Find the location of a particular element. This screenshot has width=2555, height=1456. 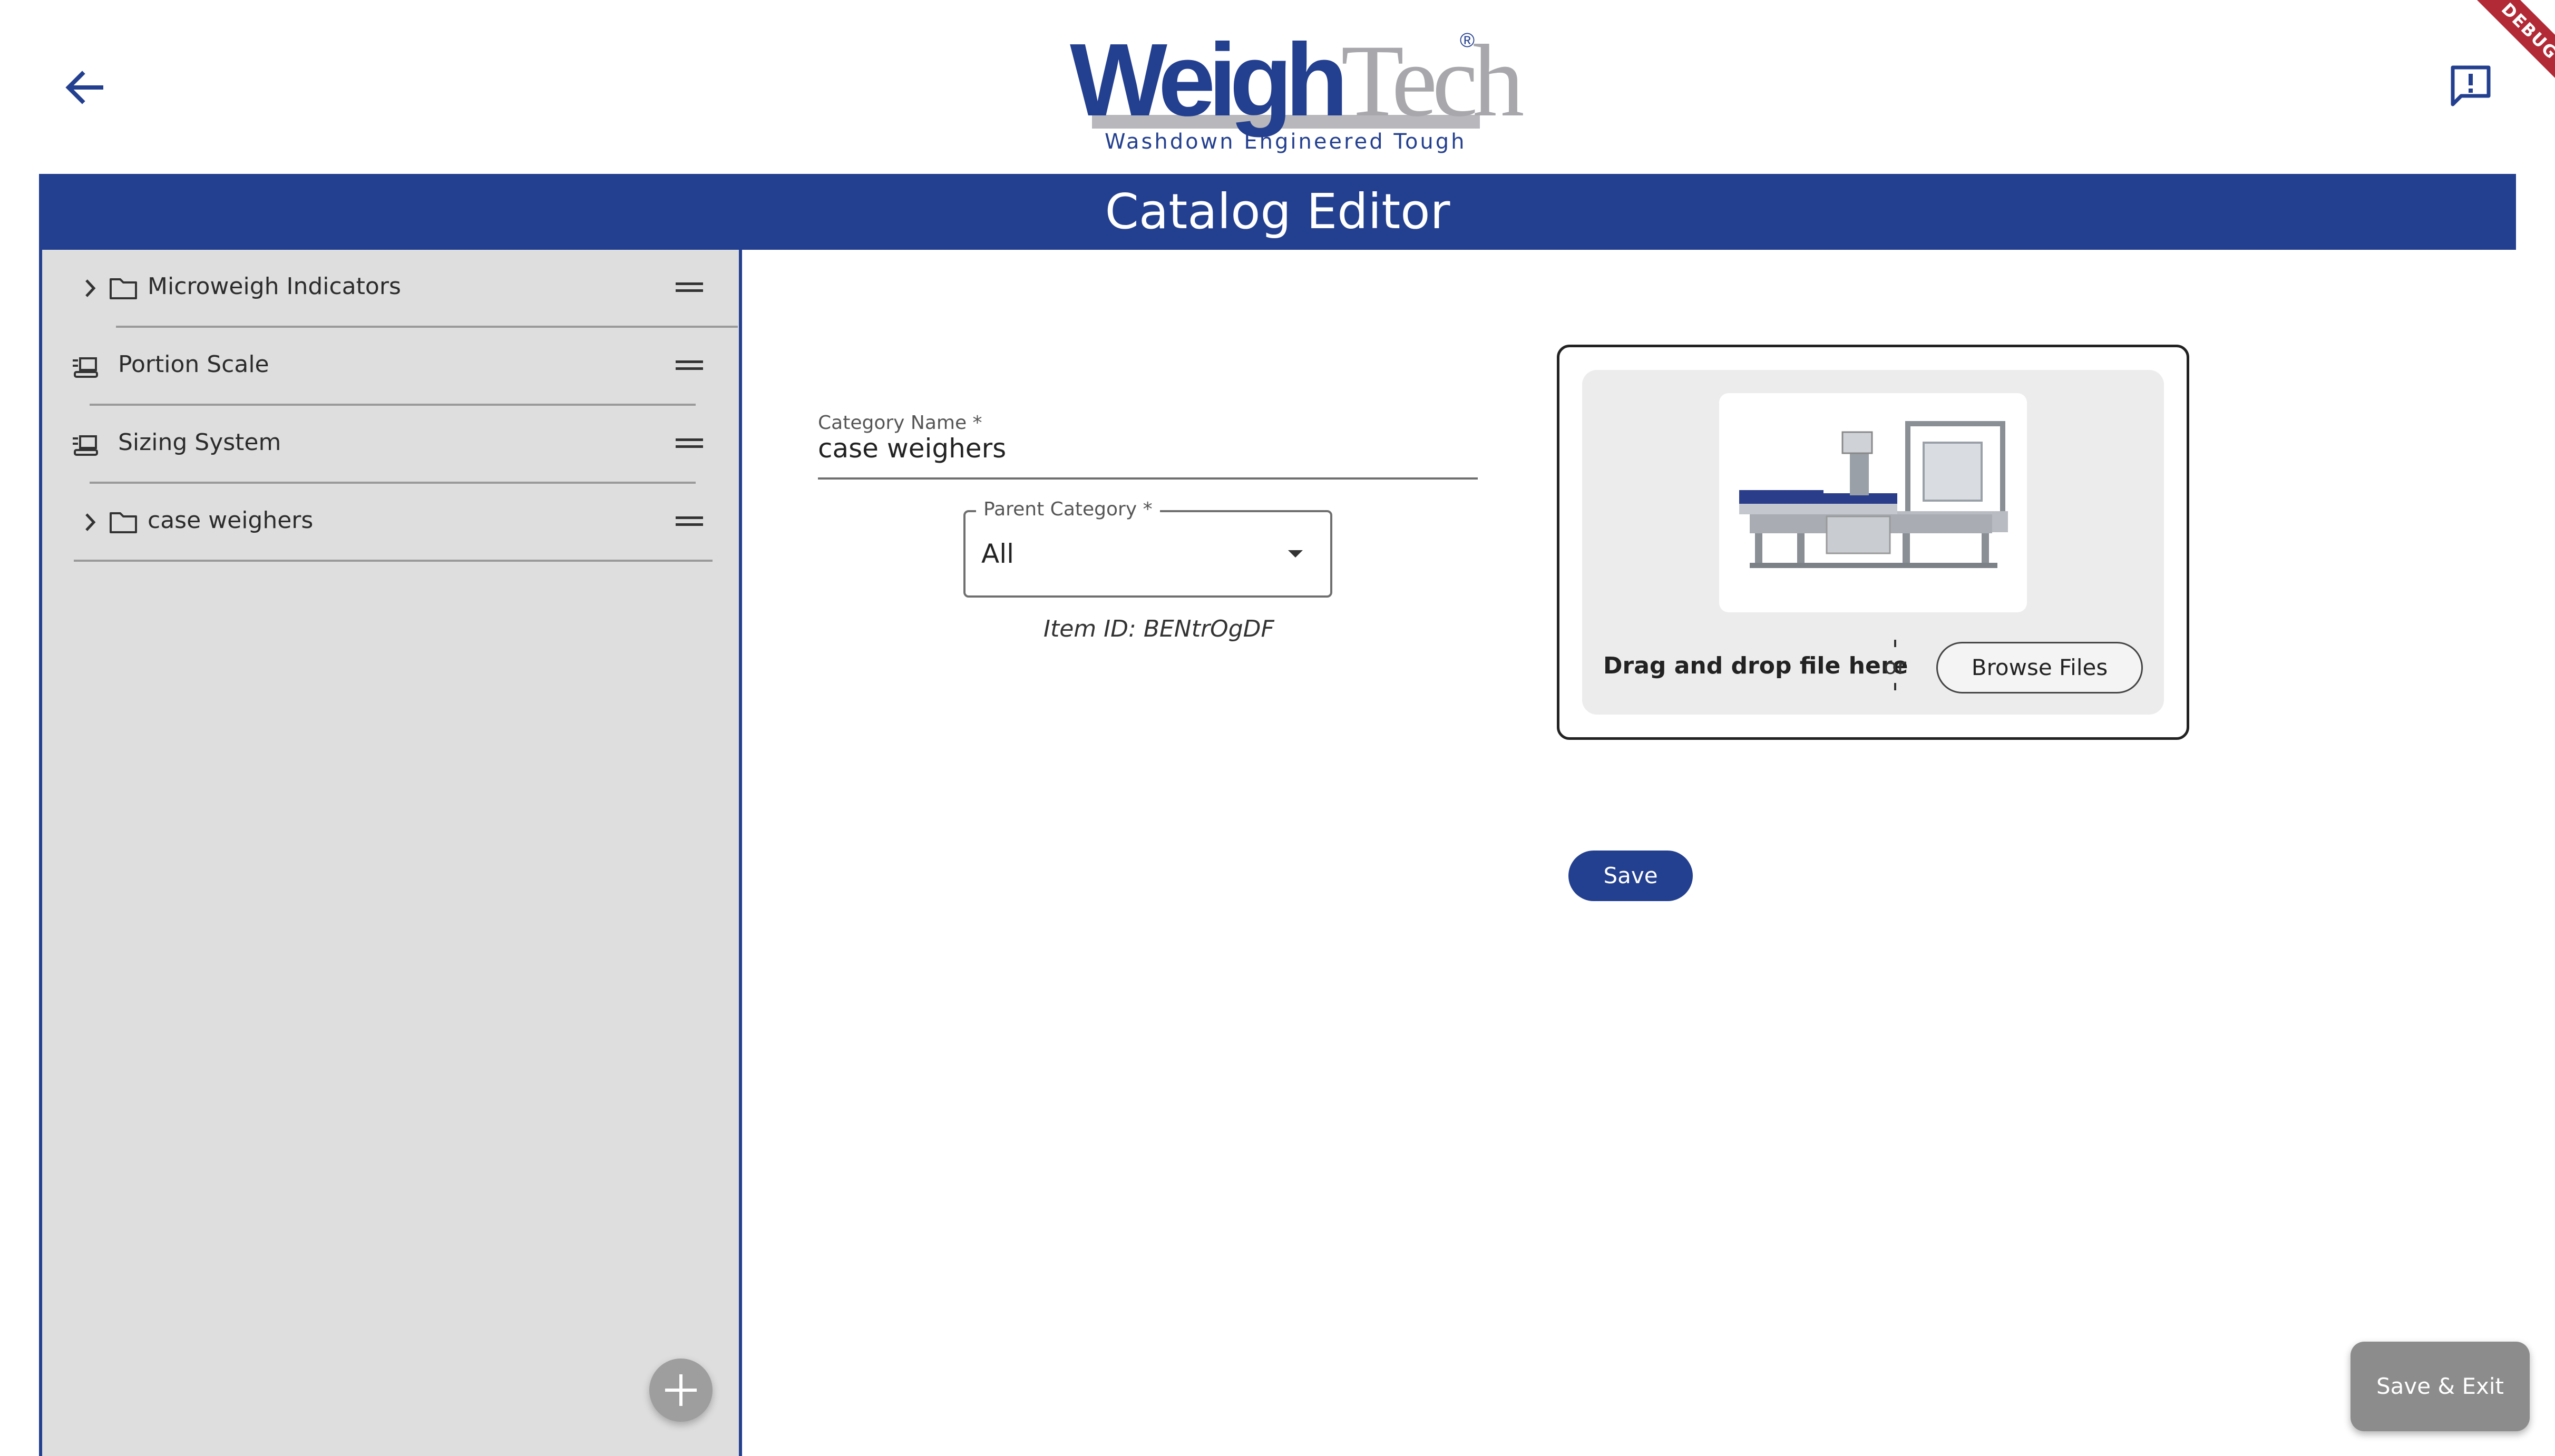

category-name-input: case weighers is located at coordinates (912, 448).